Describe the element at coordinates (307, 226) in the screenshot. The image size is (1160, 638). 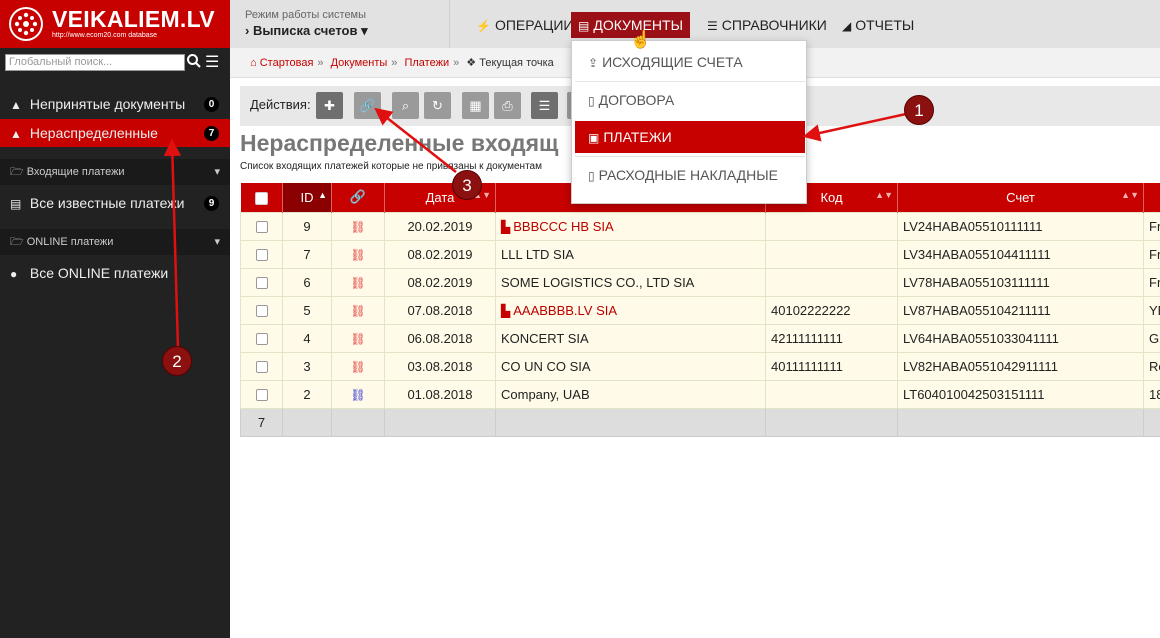
I see `cell-id: 9` at that location.